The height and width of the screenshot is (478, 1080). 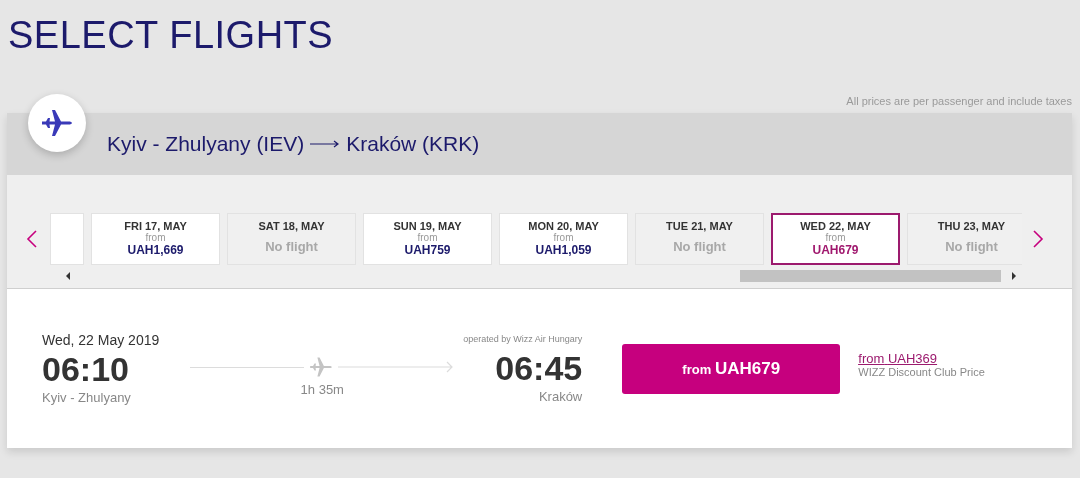 I want to click on arrival-time: 06:45, so click(x=539, y=368).